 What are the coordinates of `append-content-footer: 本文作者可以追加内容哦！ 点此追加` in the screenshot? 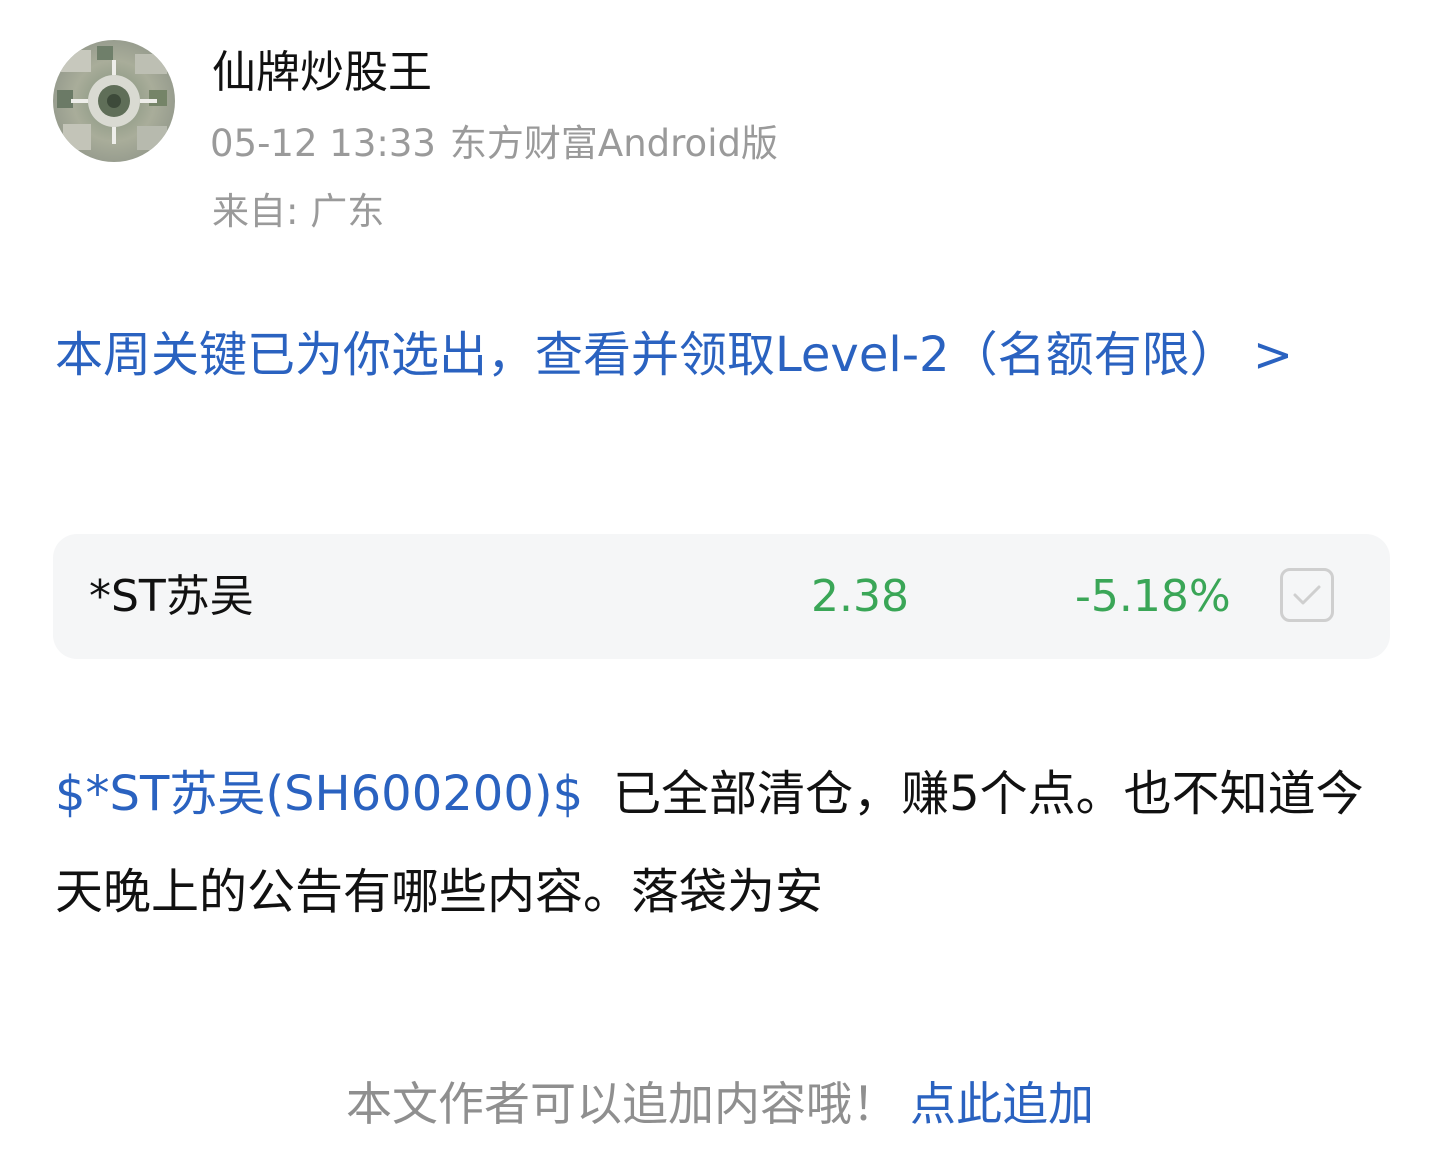 It's located at (720, 1104).